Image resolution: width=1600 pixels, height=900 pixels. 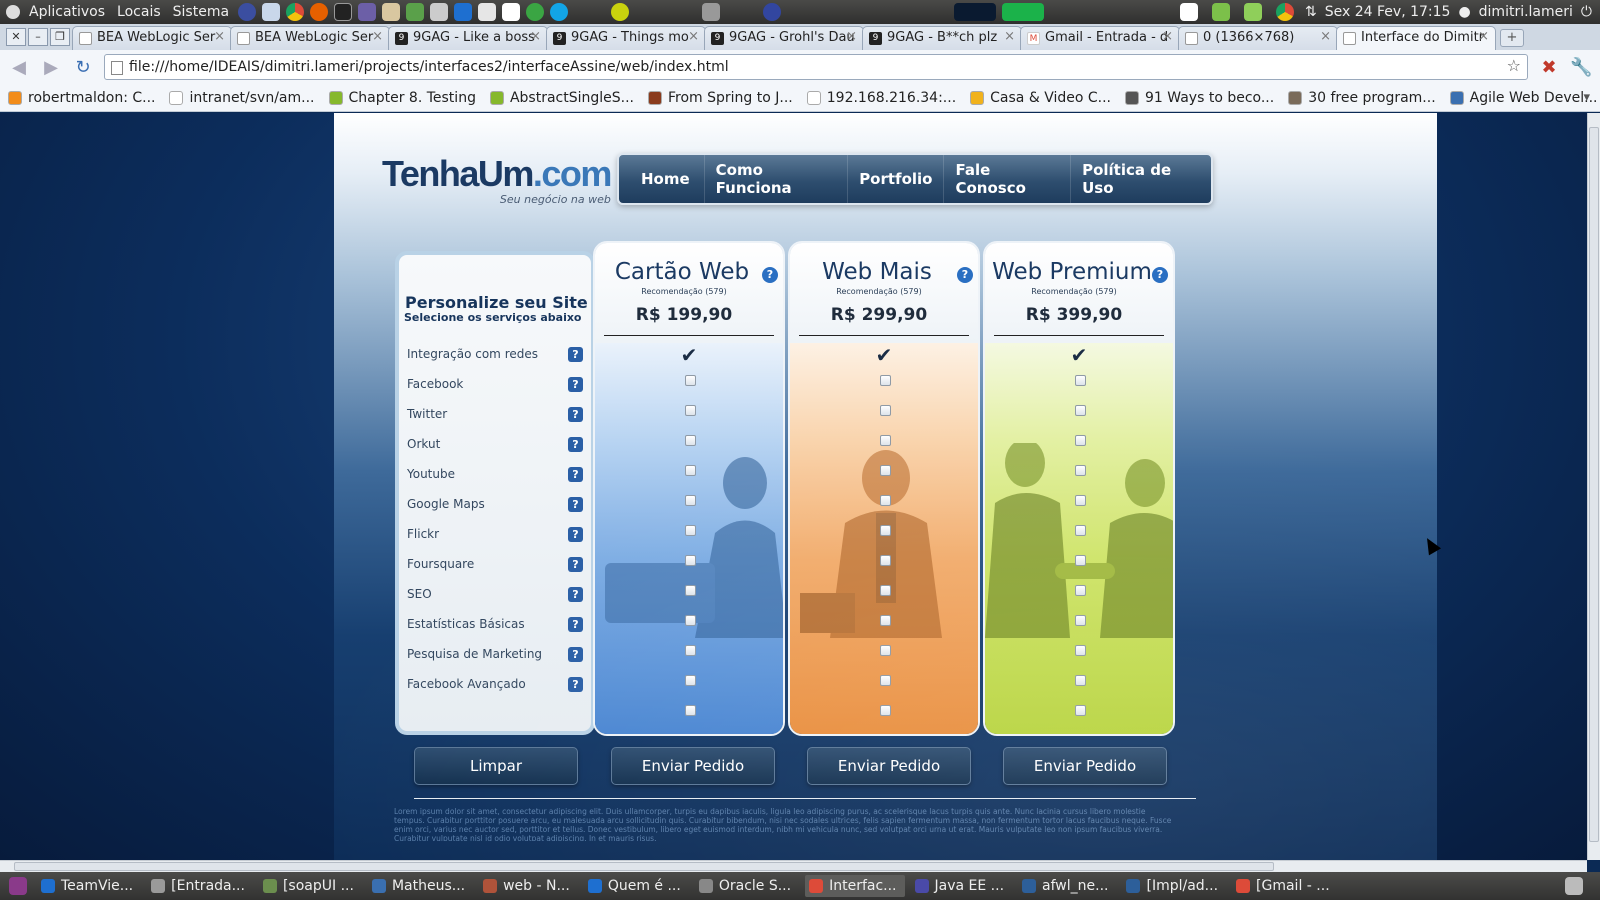 What do you see at coordinates (83, 67) in the screenshot?
I see `reload-icon: ↻` at bounding box center [83, 67].